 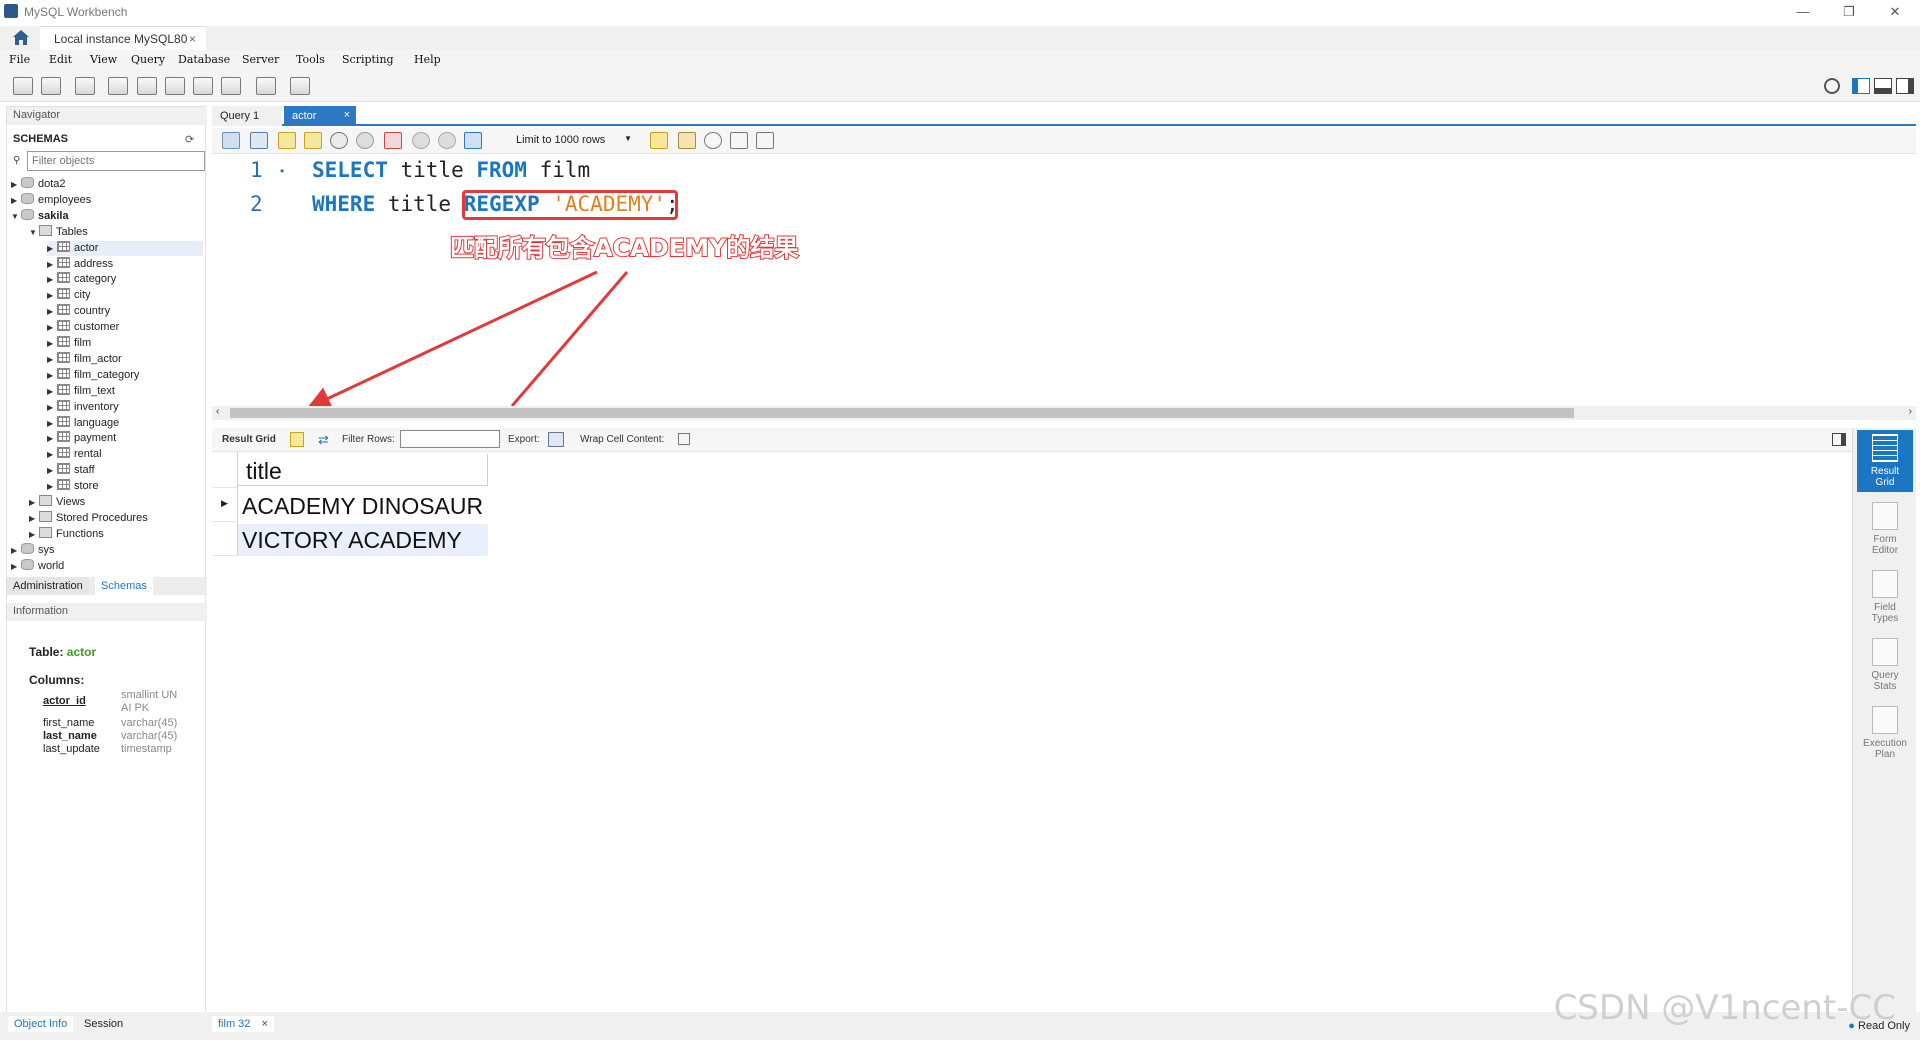 I want to click on tree-item: ▶ language, so click(x=125, y=423).